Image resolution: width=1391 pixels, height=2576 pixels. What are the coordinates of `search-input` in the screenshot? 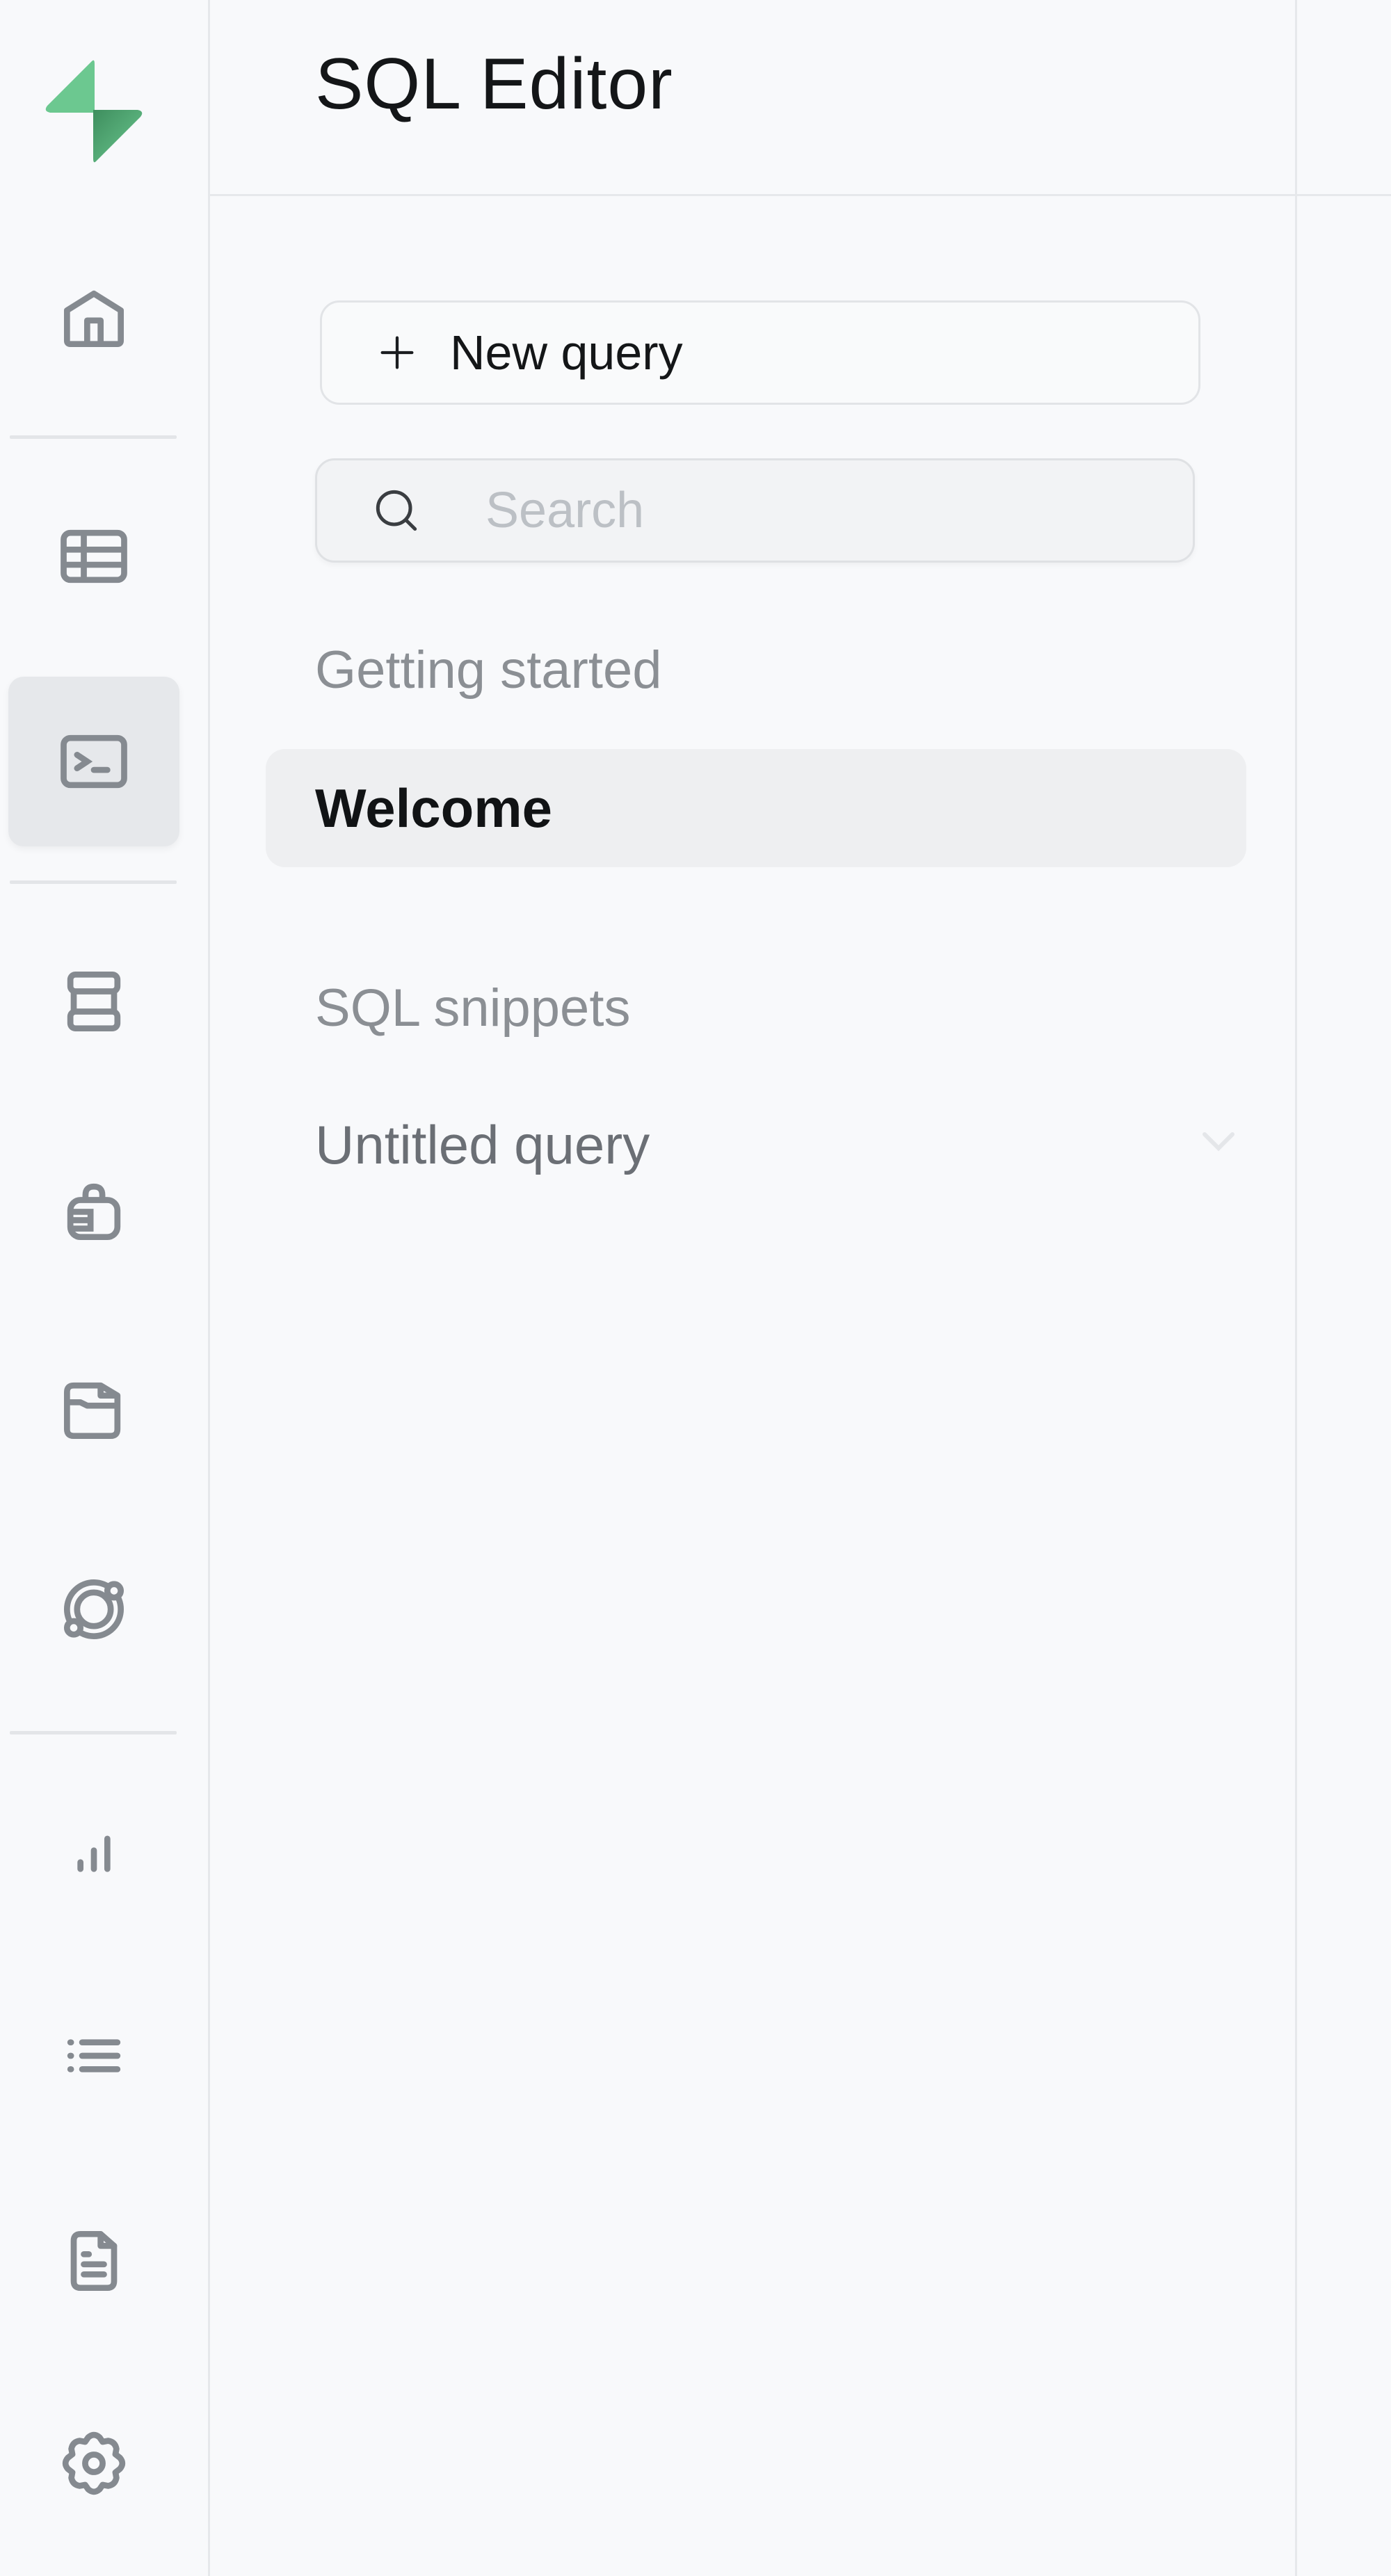 It's located at (798, 510).